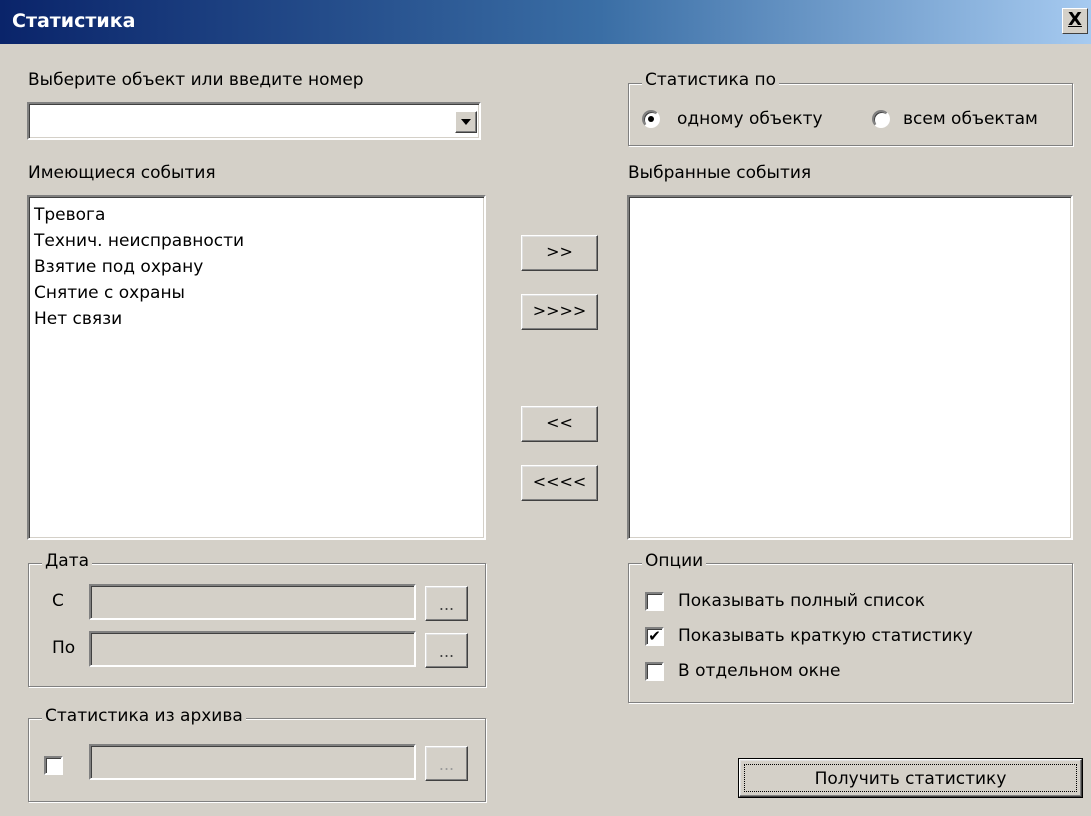 This screenshot has height=816, width=1091. I want to click on radio-selected-dot, so click(651, 119).